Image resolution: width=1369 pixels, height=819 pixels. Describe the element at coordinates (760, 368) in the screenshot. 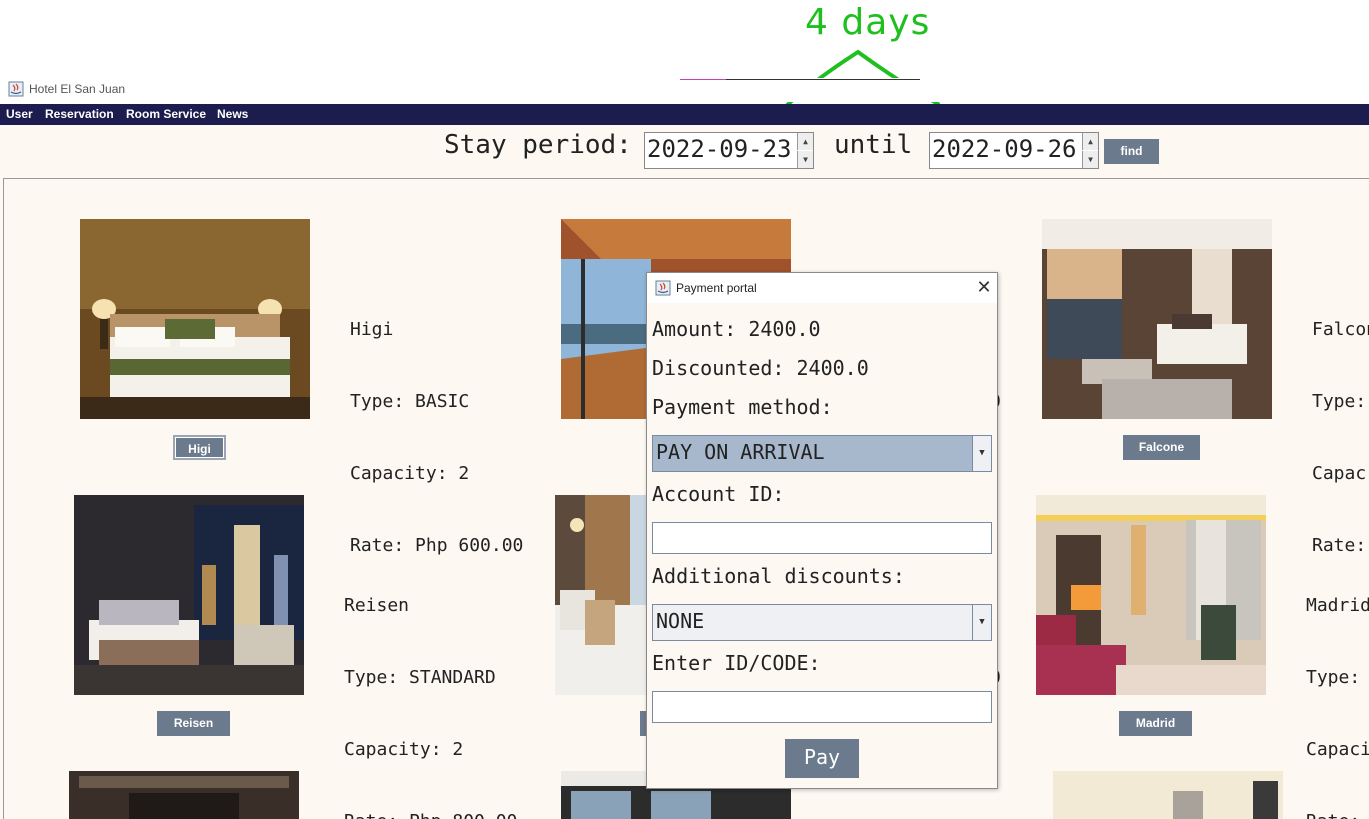

I see `discounted-label: Discounted: 2400.0` at that location.